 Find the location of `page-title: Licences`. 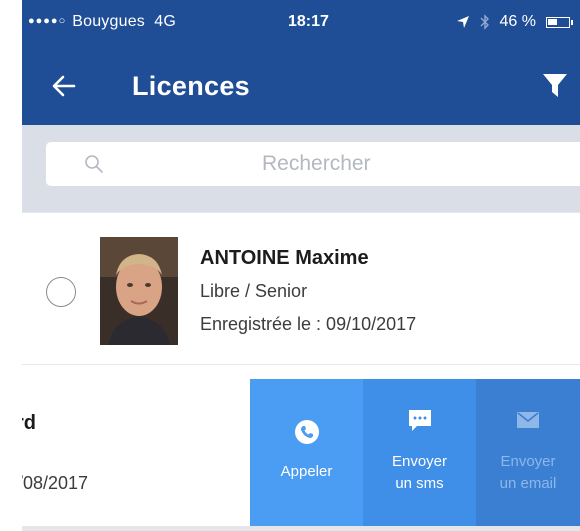

page-title: Licences is located at coordinates (191, 86).